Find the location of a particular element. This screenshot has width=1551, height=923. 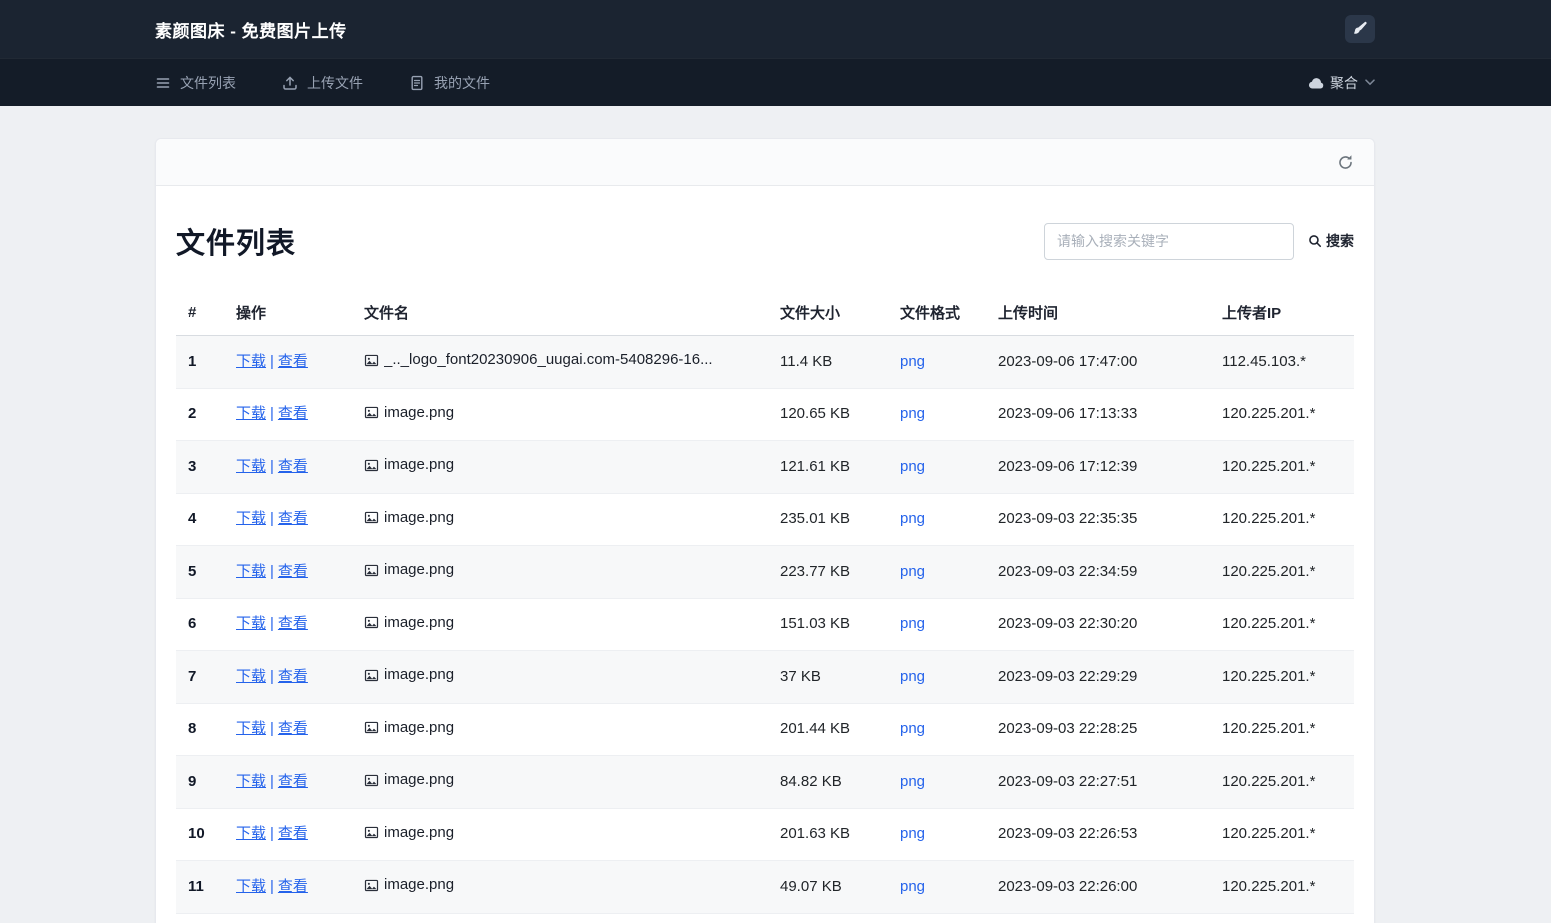

col-header-time: 上传时间 is located at coordinates (1098, 313).